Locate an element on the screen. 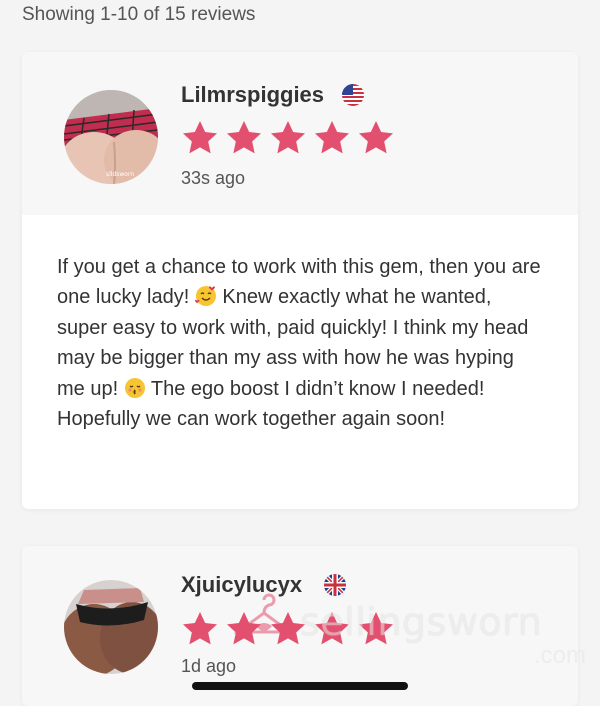  site-watermark: sellingsworn .com is located at coordinates (407, 627).